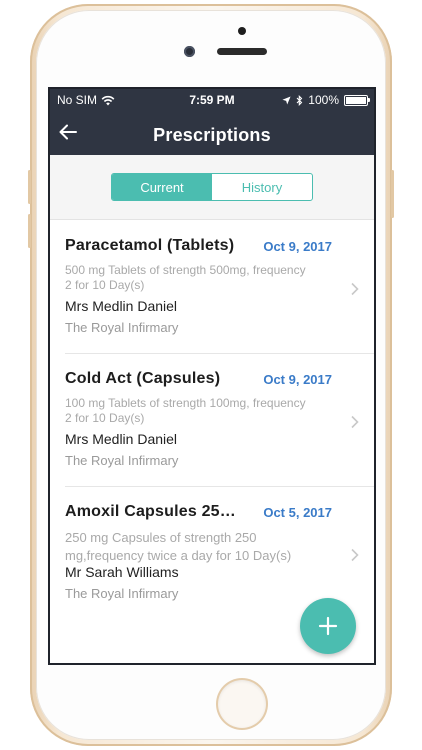  Describe the element at coordinates (262, 187) in the screenshot. I see `tab-history: History` at that location.